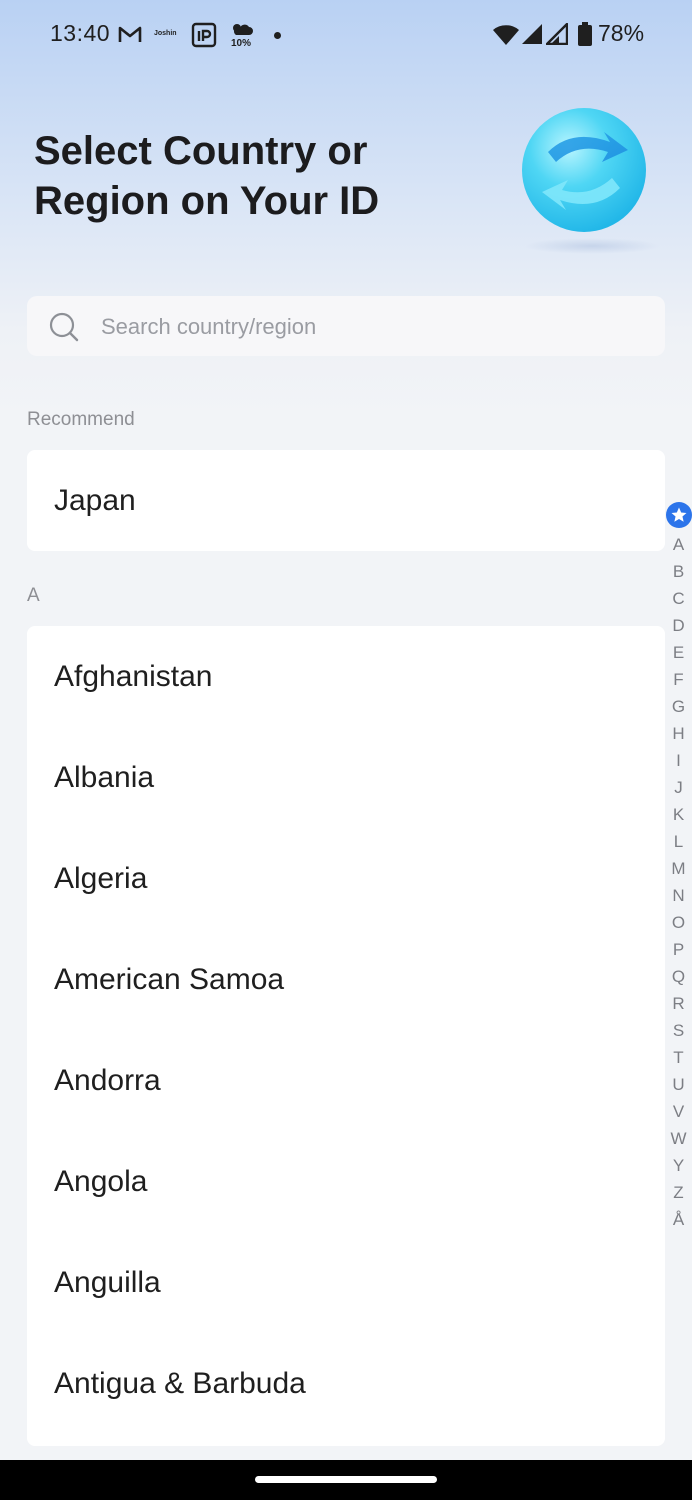 The image size is (692, 1500). What do you see at coordinates (346, 979) in the screenshot?
I see `list-item-american-samoa: American Samoa` at bounding box center [346, 979].